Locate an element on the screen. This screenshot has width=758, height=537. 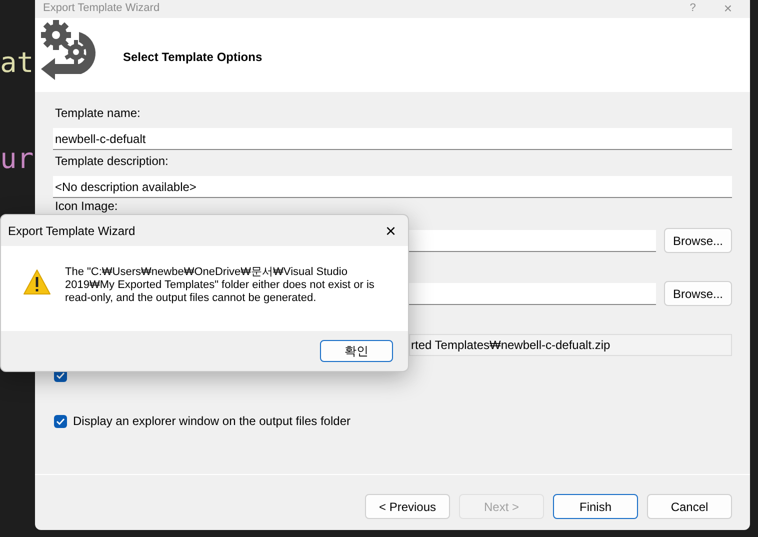
code-text: at is located at coordinates (17, 63).